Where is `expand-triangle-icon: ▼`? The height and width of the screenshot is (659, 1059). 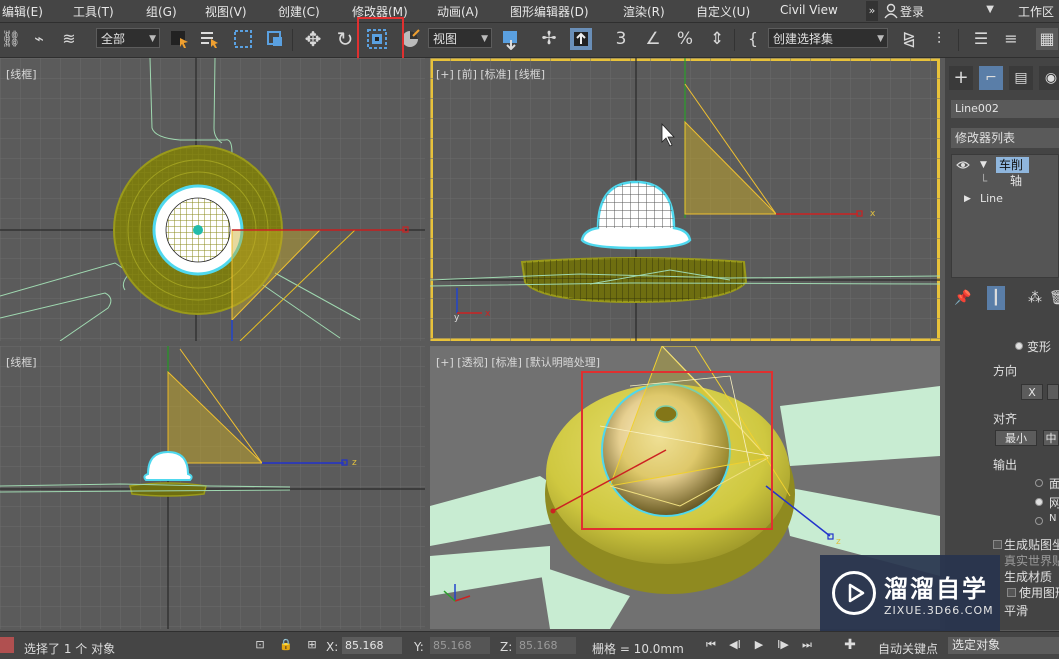
expand-triangle-icon: ▼ is located at coordinates (983, 165).